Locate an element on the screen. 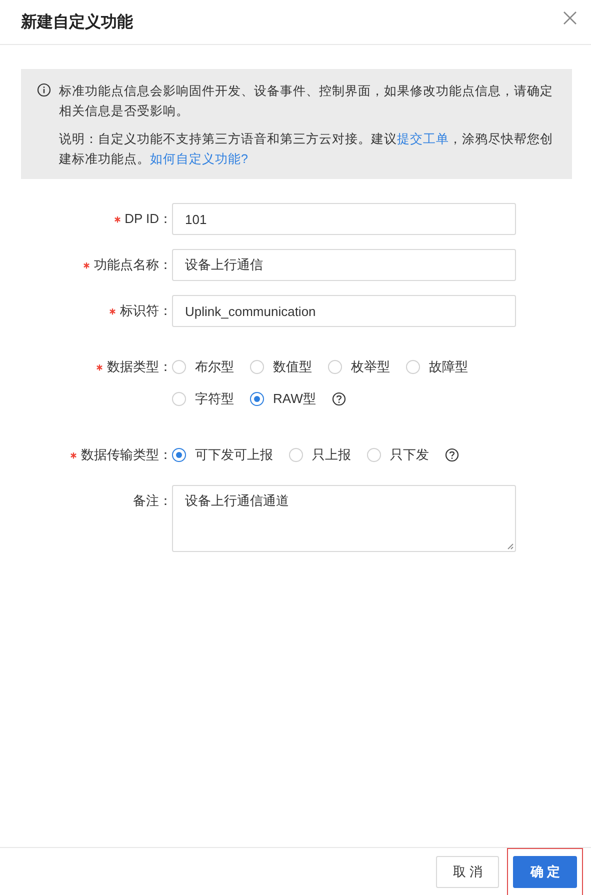 This screenshot has height=895, width=591. radio-label: 可下发可上报 is located at coordinates (234, 455).